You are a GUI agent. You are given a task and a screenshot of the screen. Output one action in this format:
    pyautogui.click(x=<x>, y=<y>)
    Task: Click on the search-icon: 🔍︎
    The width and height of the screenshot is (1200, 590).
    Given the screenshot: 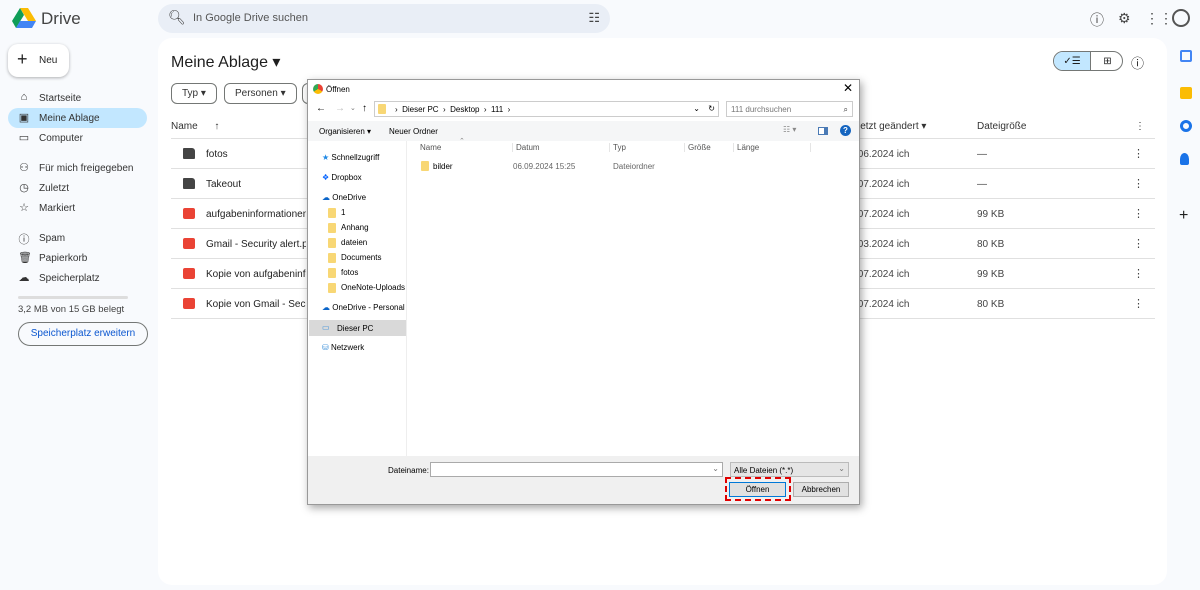 What is the action you would take?
    pyautogui.click(x=177, y=17)
    